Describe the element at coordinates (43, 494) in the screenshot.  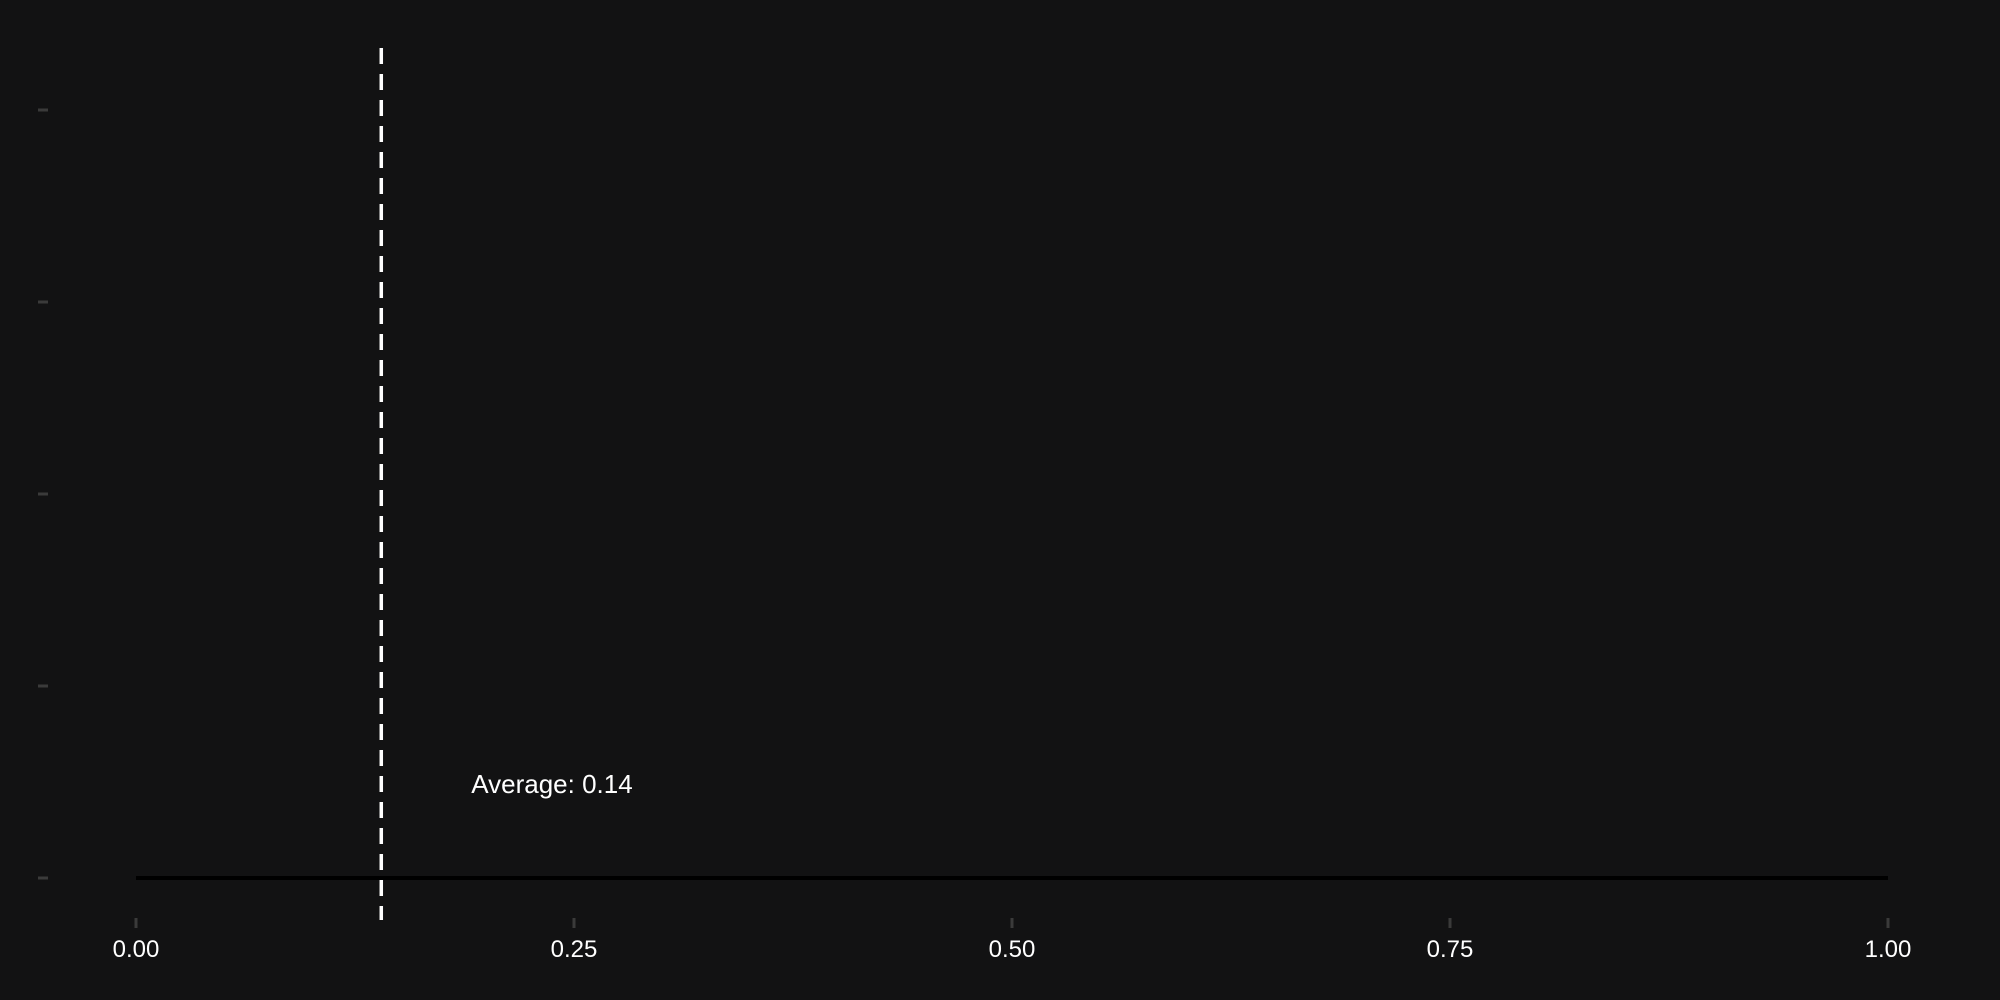
I see `y-axis-ticks` at that location.